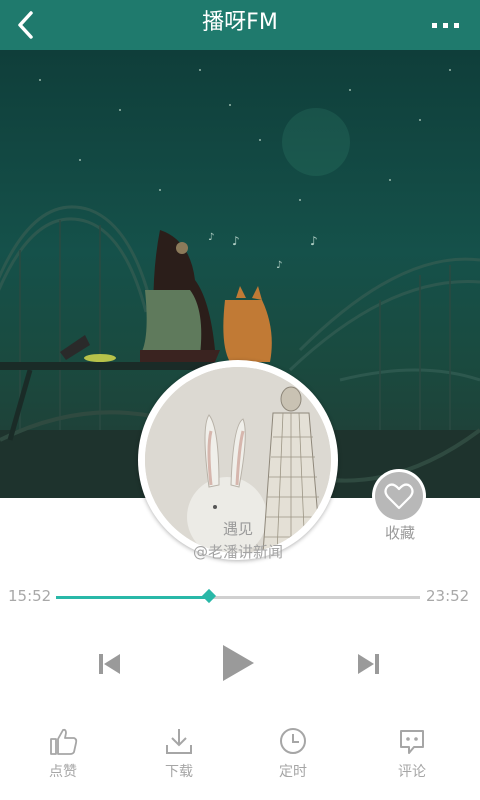 The height and width of the screenshot is (800, 480). I want to click on more-dots-icon, so click(445, 25).